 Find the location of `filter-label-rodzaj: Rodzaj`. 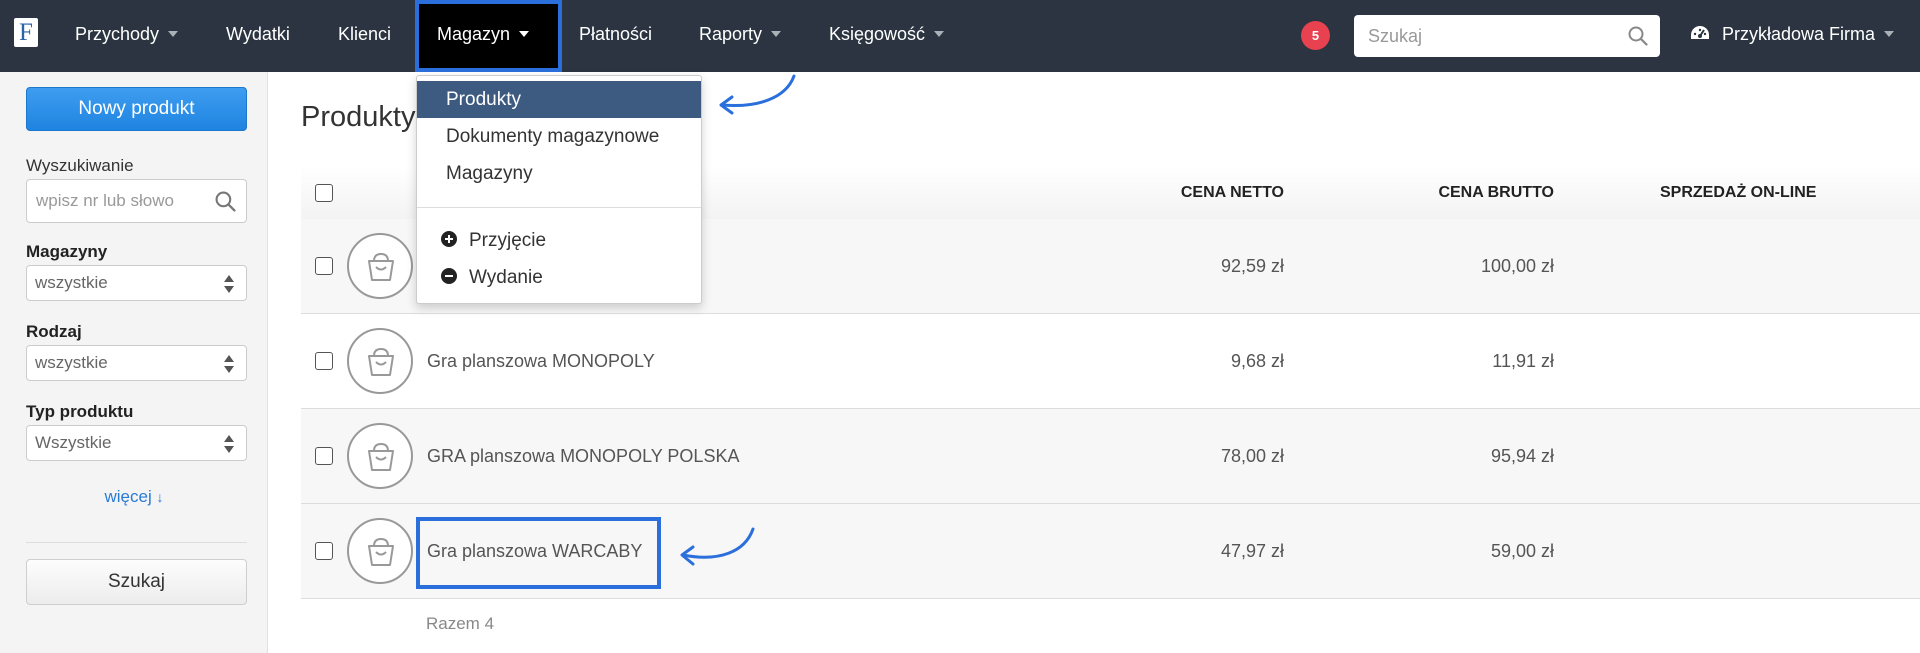

filter-label-rodzaj: Rodzaj is located at coordinates (54, 331).